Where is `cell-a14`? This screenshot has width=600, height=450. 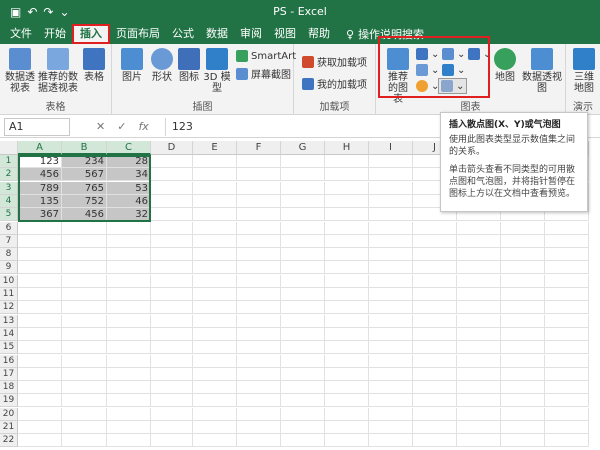
cell-a14 is located at coordinates (40, 334).